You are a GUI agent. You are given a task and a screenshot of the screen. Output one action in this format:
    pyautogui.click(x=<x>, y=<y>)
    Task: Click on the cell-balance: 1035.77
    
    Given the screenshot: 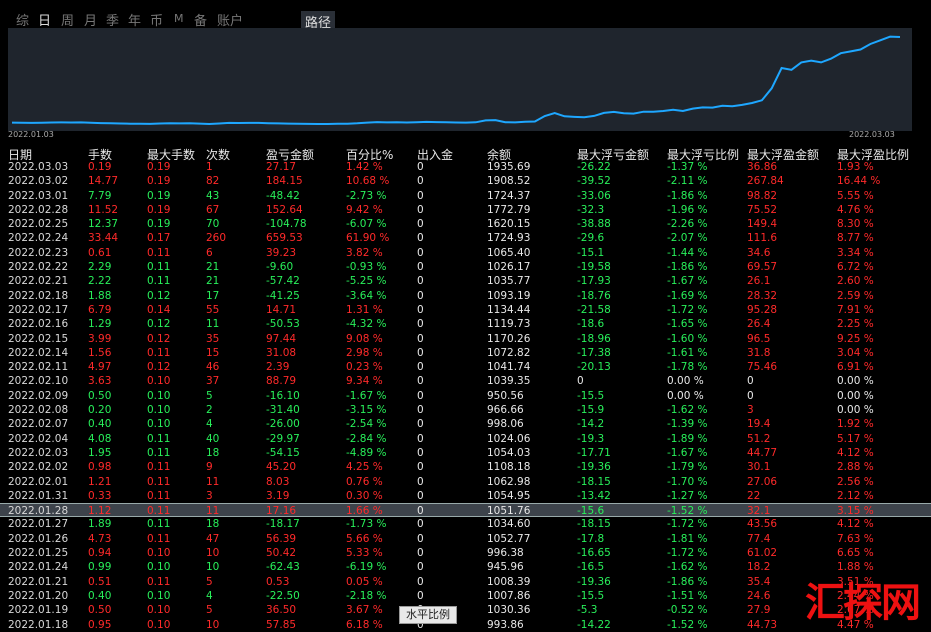 What is the action you would take?
    pyautogui.click(x=509, y=281)
    